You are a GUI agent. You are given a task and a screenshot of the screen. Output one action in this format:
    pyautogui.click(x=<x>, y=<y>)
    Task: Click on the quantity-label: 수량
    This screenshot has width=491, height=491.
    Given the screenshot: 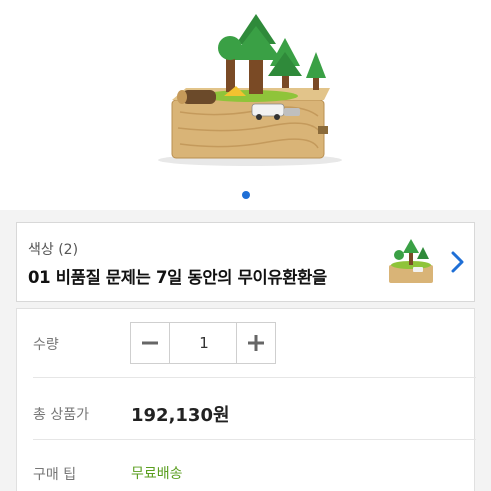 What is the action you would take?
    pyautogui.click(x=46, y=345)
    